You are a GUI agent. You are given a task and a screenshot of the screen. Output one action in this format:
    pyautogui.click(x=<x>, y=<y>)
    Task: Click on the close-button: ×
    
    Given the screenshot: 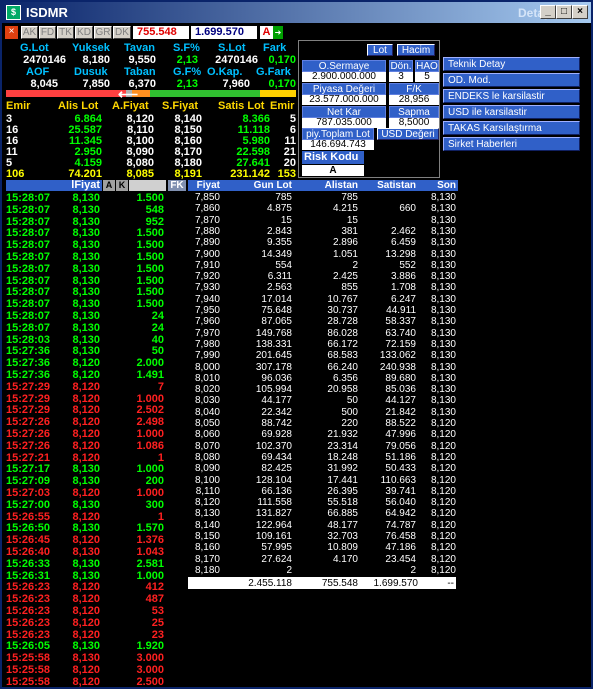 What is the action you would take?
    pyautogui.click(x=580, y=12)
    